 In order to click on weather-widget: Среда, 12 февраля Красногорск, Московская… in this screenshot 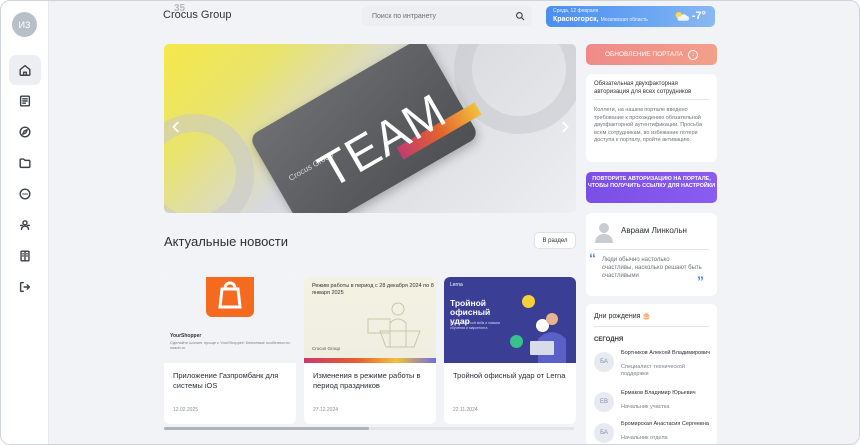, I will do `click(630, 16)`.